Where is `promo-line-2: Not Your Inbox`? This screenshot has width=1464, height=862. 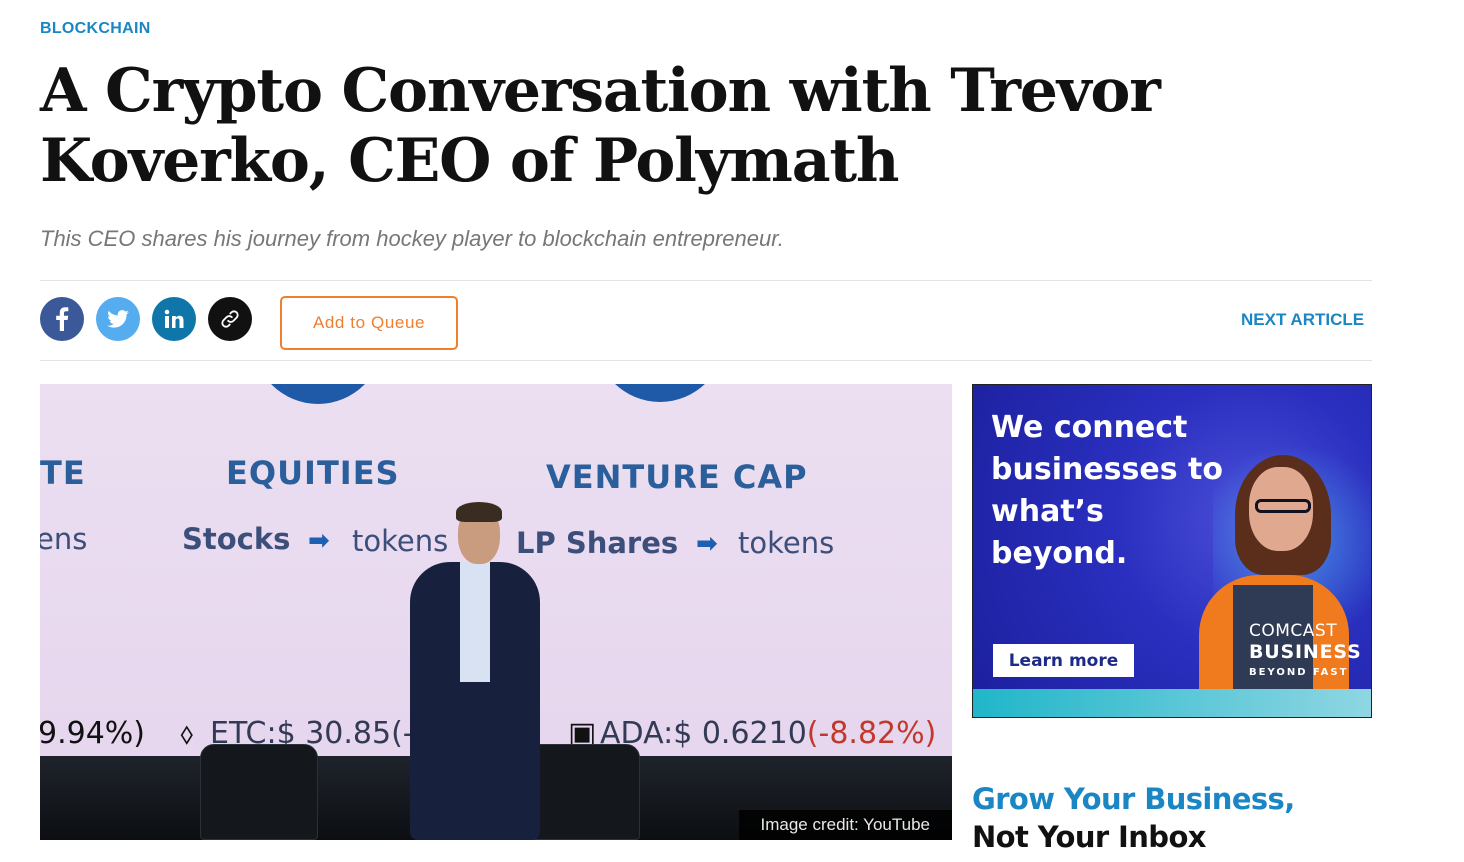
promo-line-2: Not Your Inbox is located at coordinates (1089, 837).